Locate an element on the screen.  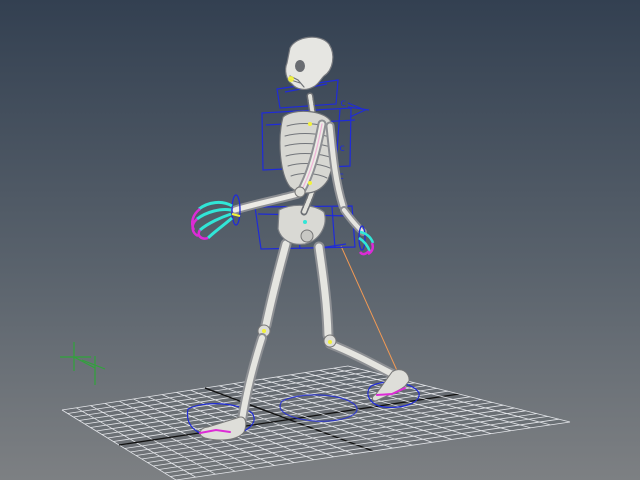
glyph-c-2: c is located at coordinates (342, 148).